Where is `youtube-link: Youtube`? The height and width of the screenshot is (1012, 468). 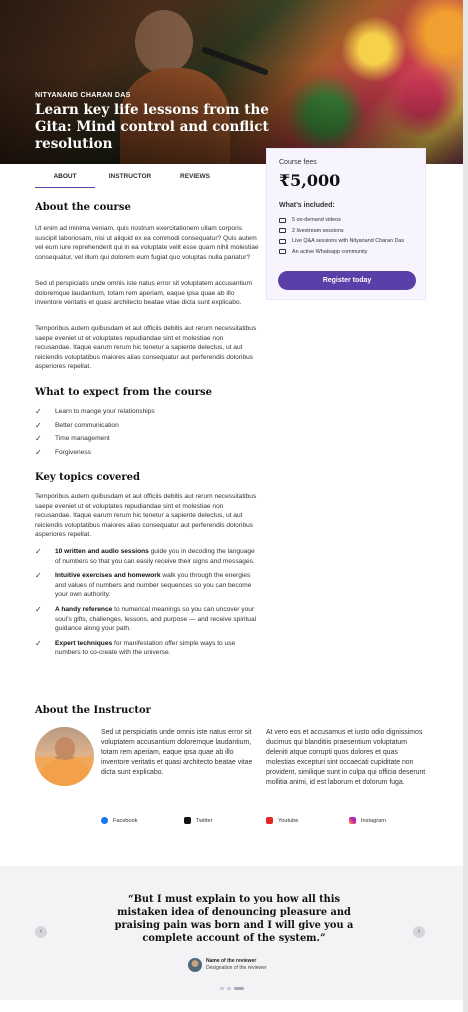 youtube-link: Youtube is located at coordinates (282, 820).